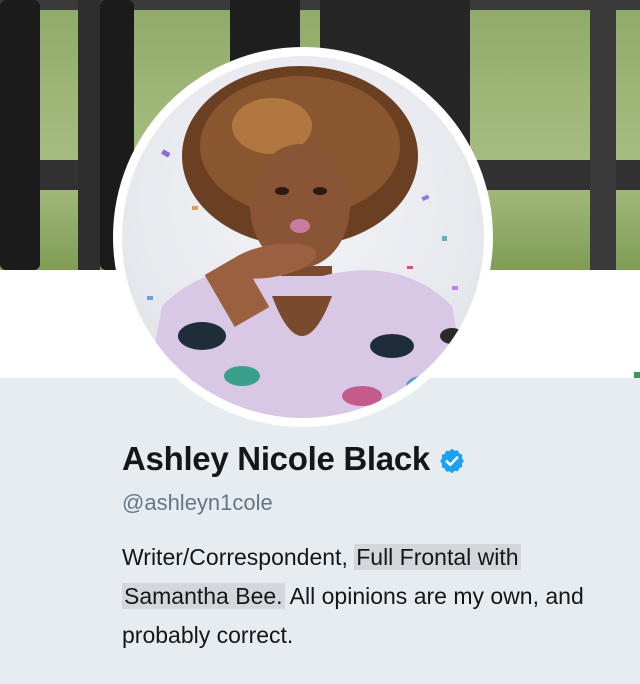 The image size is (640, 684). Describe the element at coordinates (238, 557) in the screenshot. I see `bio-text: Writer/Correspondent,` at that location.